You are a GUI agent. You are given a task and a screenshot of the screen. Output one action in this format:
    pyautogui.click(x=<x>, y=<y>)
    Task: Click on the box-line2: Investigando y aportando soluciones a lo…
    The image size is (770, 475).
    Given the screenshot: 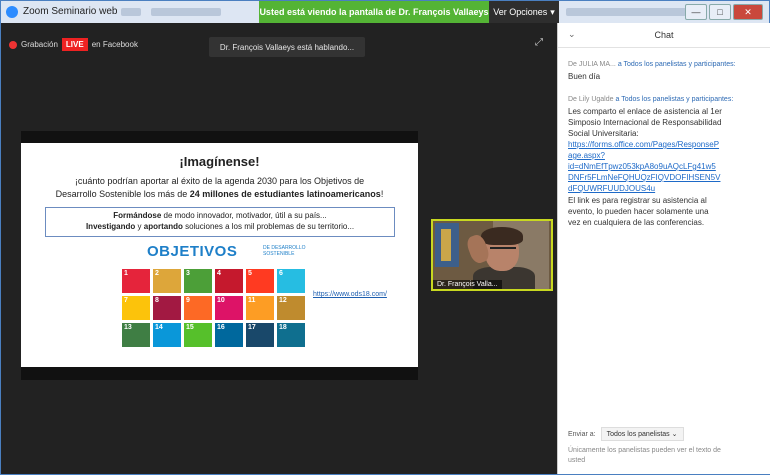 What is the action you would take?
    pyautogui.click(x=220, y=226)
    